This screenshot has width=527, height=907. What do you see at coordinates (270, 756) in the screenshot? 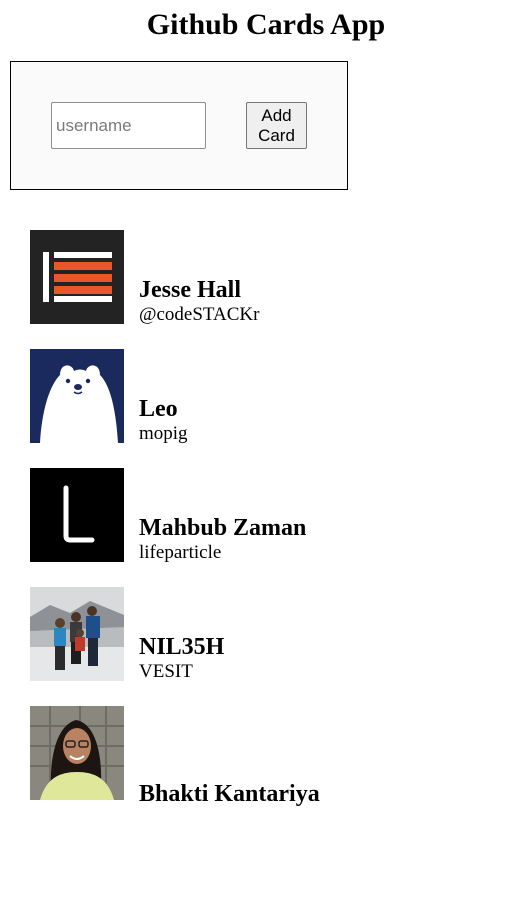
I see `user-card: Bhakti Kantariya` at bounding box center [270, 756].